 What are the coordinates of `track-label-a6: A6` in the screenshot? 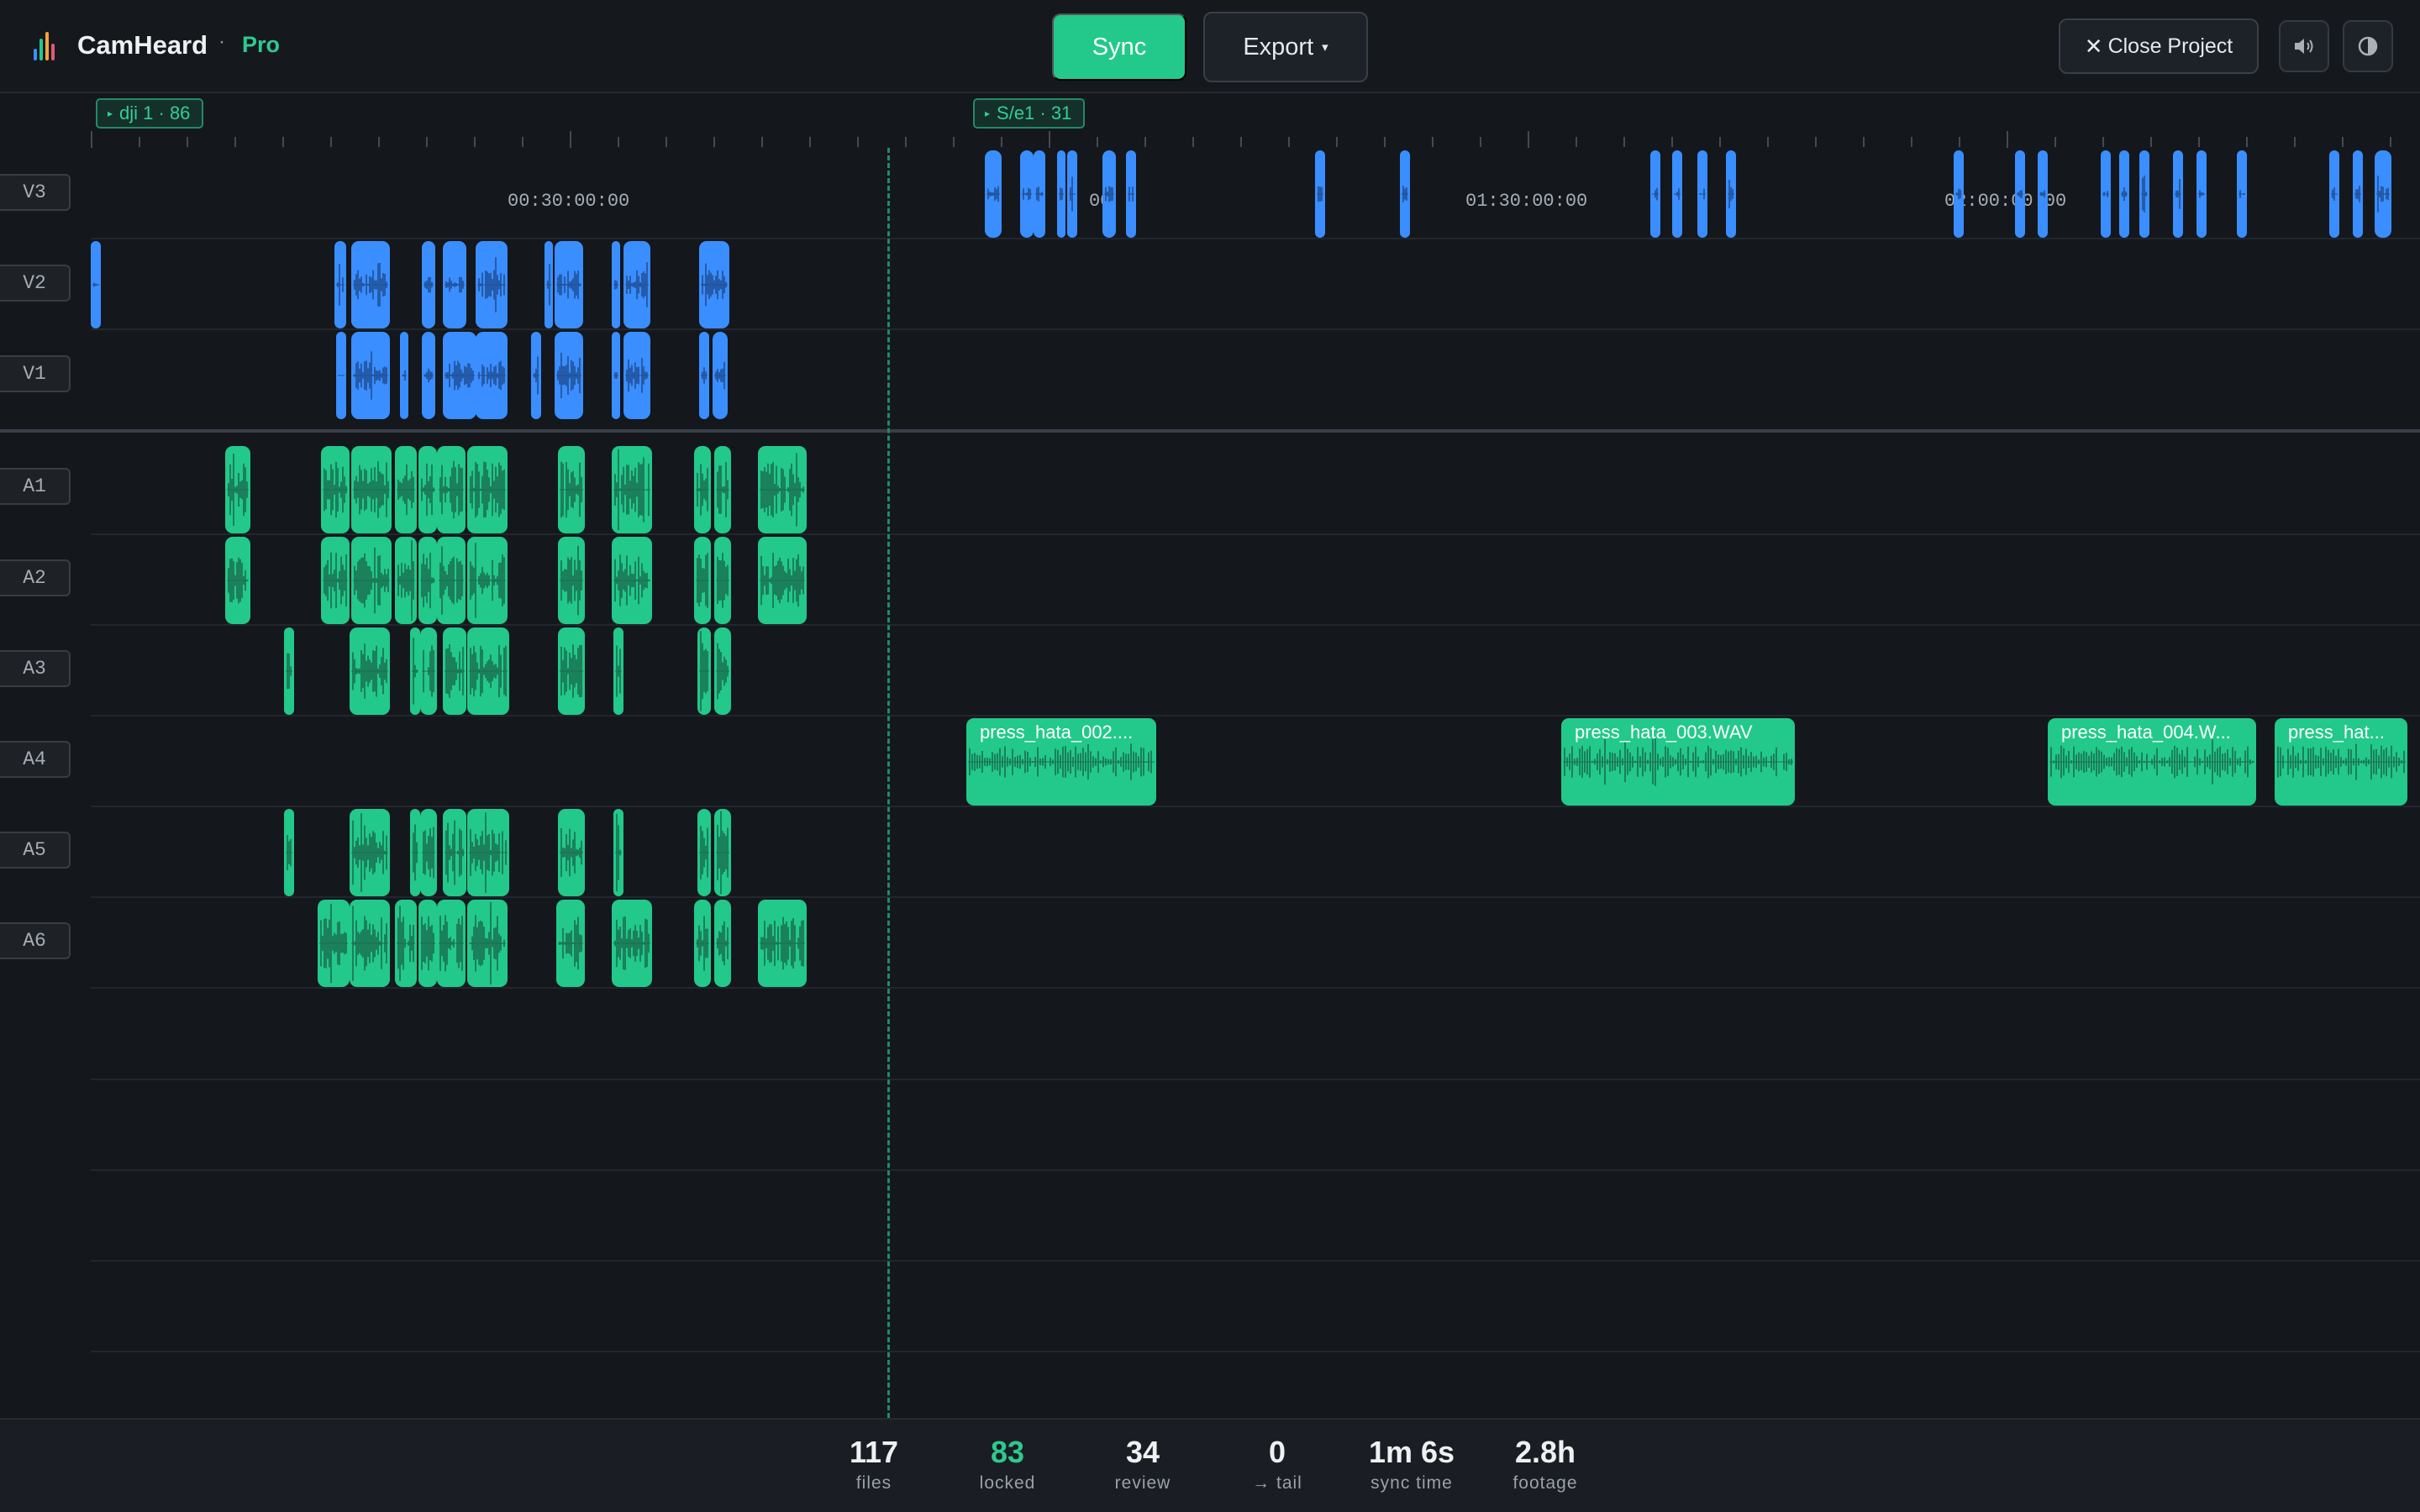 It's located at (35, 940).